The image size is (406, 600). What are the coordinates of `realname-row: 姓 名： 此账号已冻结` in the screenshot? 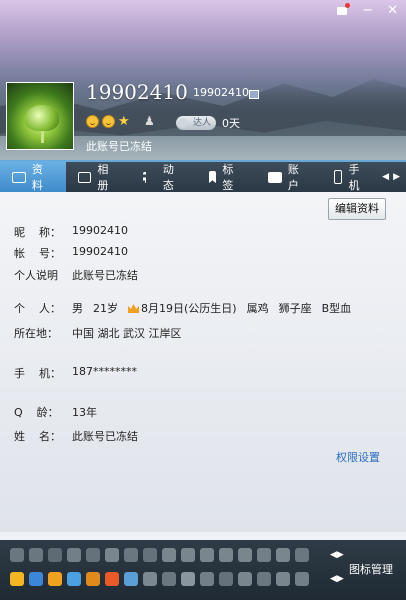 It's located at (76, 436).